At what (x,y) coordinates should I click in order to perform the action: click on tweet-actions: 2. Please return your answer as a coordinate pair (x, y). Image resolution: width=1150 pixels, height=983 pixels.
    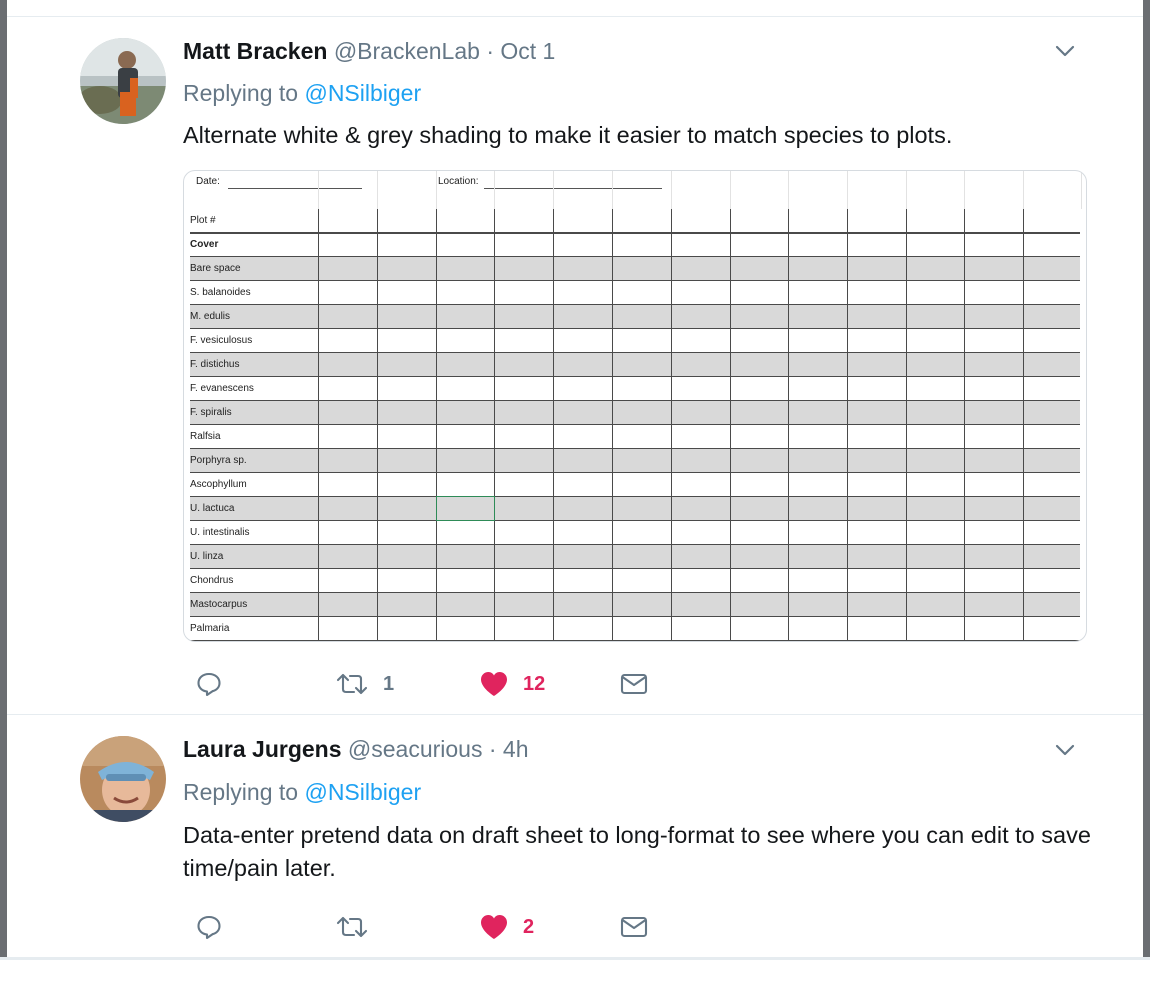
    Looking at the image, I should click on (433, 927).